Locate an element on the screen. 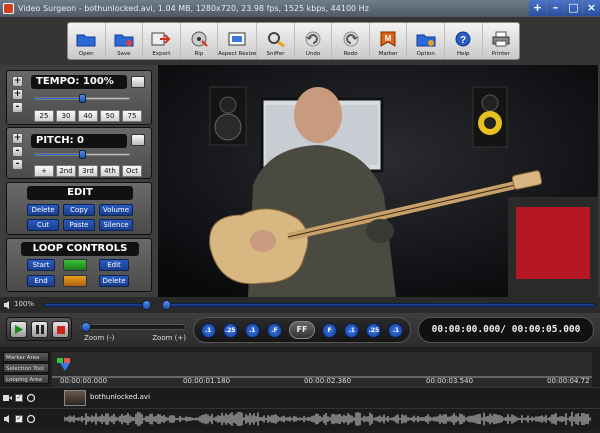 This screenshot has width=600, height=433. fast-forward-button: FF is located at coordinates (301, 330).